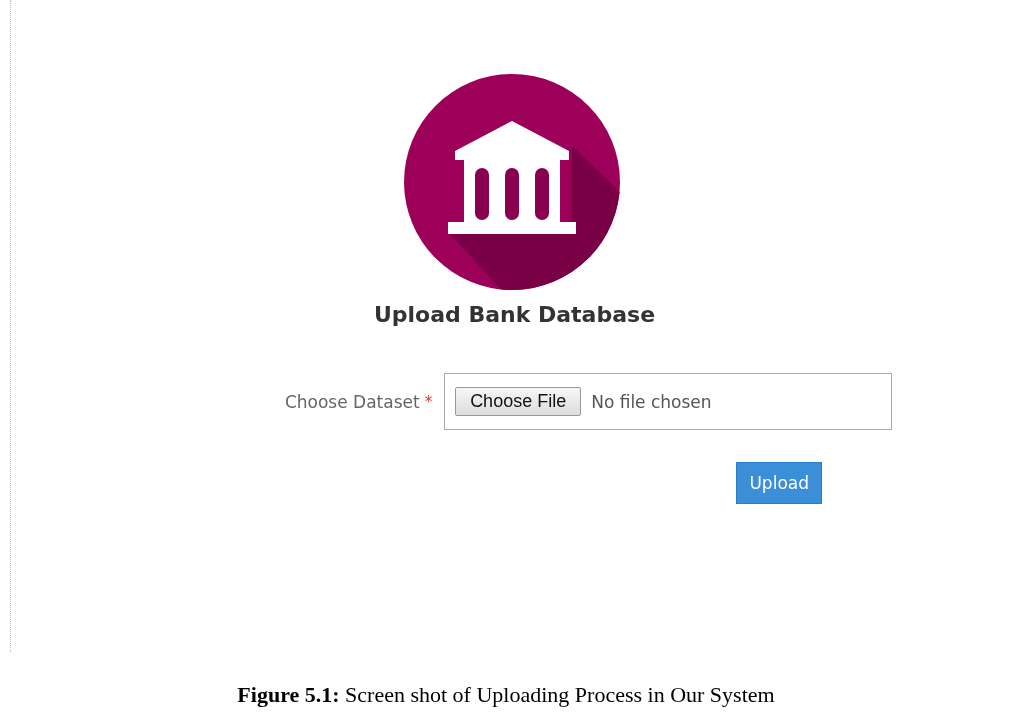 The image size is (1012, 713). I want to click on file-input-field: Choose File No file chosen, so click(668, 401).